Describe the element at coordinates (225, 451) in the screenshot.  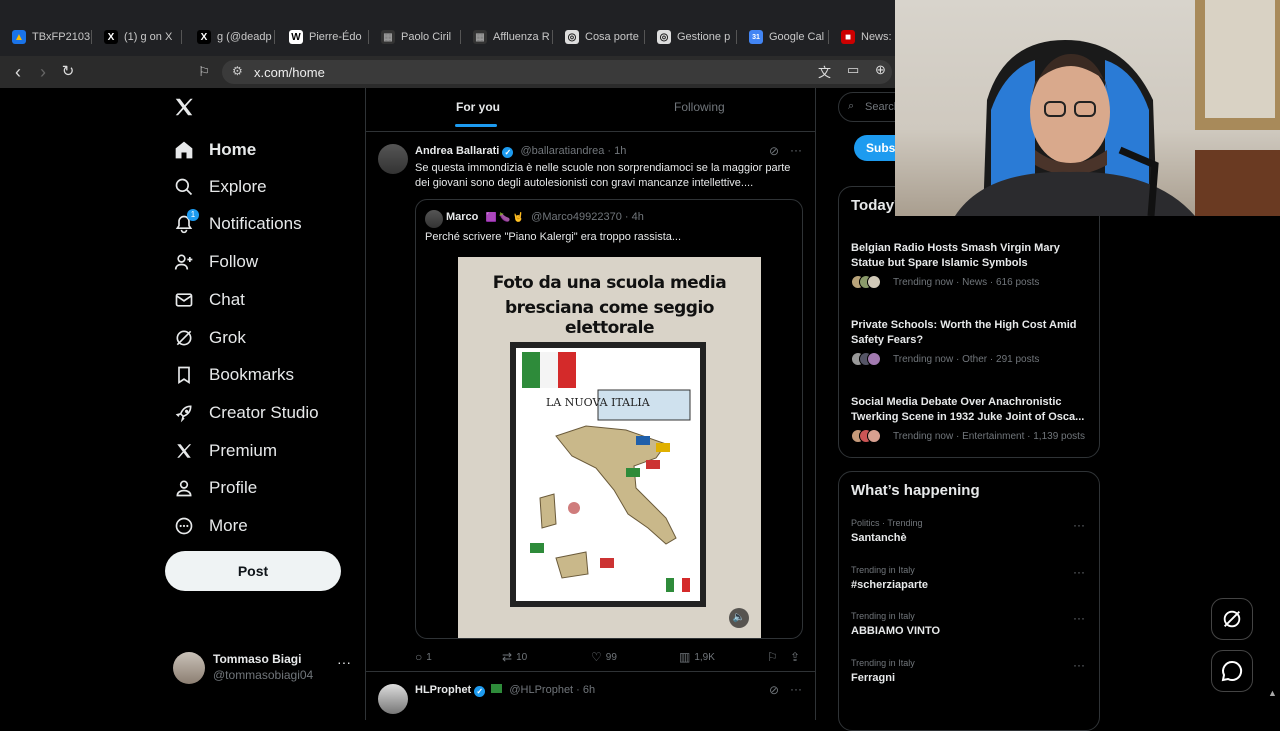
I see `nav-premium: Premium` at that location.